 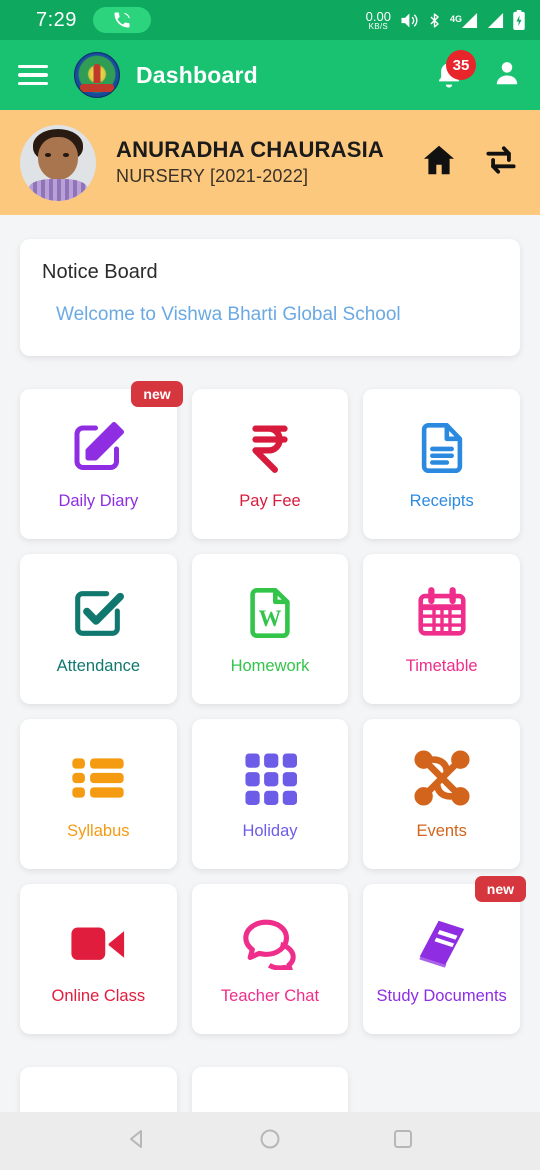 What do you see at coordinates (270, 75) in the screenshot?
I see `app-bar: Dashboard 35` at bounding box center [270, 75].